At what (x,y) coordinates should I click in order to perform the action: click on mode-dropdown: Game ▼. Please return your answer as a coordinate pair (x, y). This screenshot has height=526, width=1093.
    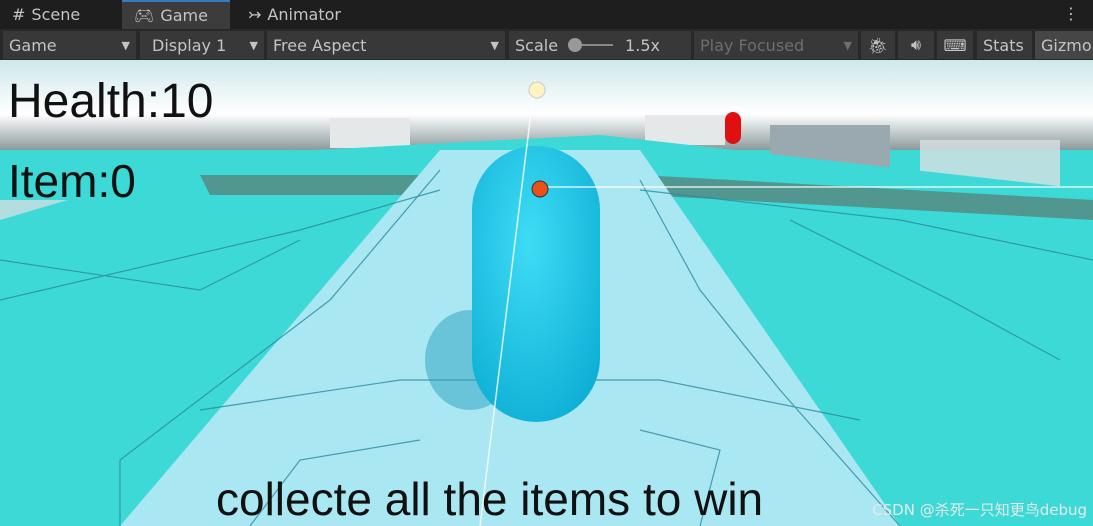
    Looking at the image, I should click on (69, 45).